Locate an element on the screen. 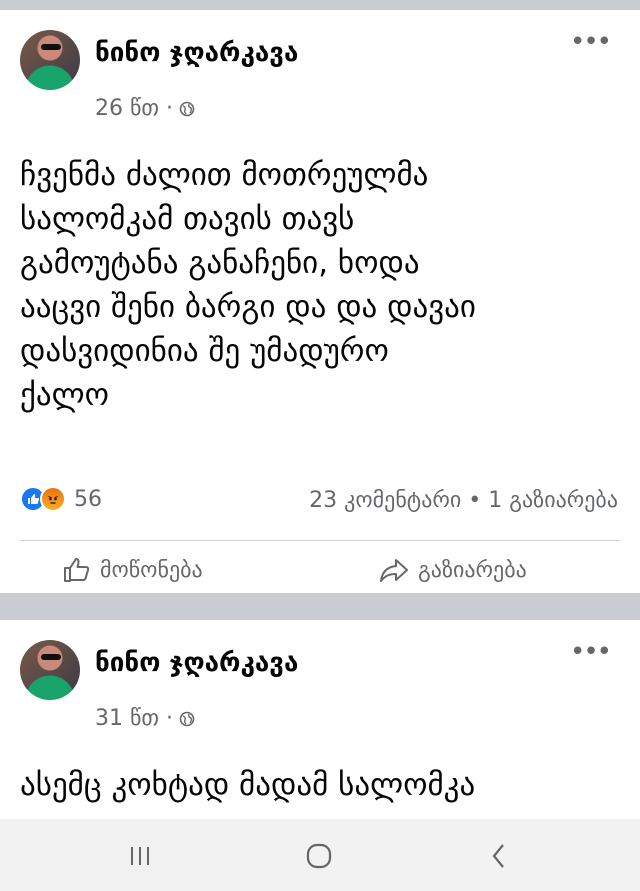 The height and width of the screenshot is (891, 640). thumbs-up-icon is located at coordinates (77, 570).